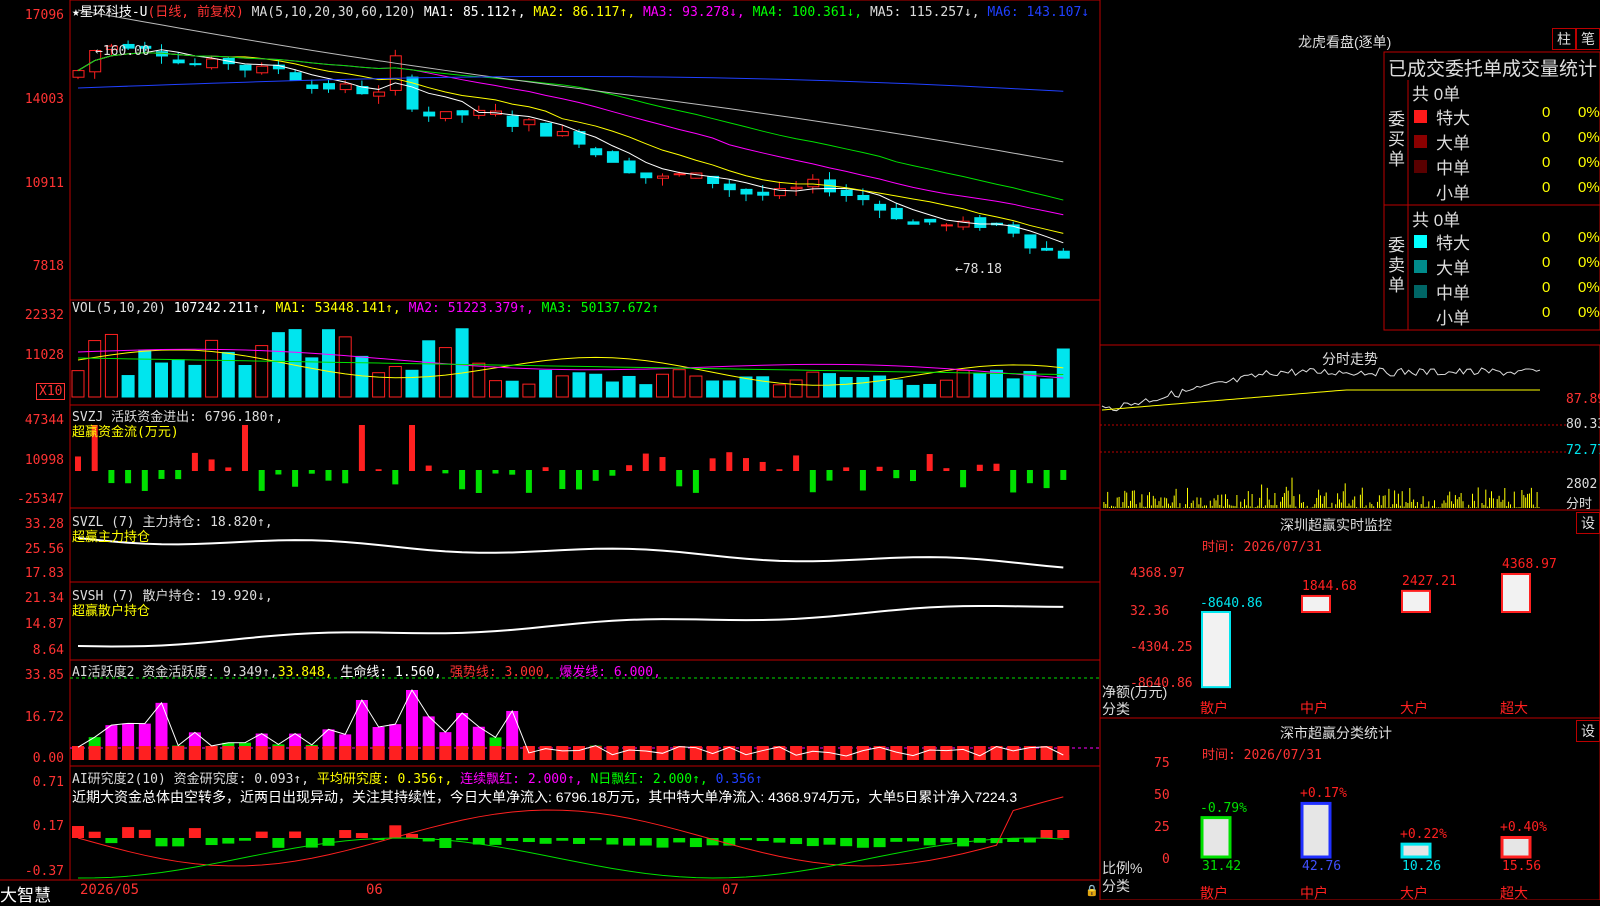 The height and width of the screenshot is (906, 1600). I want to click on vol-multiplier: X10, so click(51, 391).